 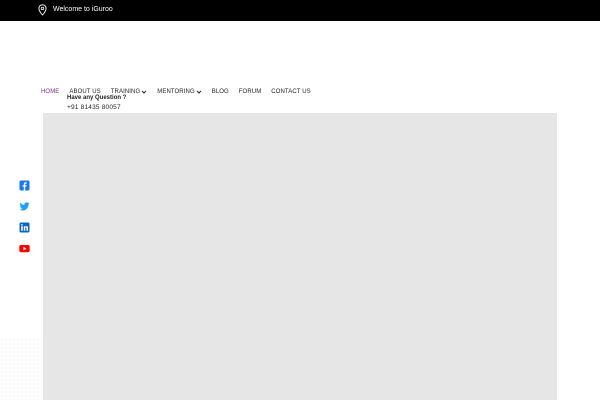 I want to click on top-bar: Welcome to iGuroo, so click(x=300, y=10).